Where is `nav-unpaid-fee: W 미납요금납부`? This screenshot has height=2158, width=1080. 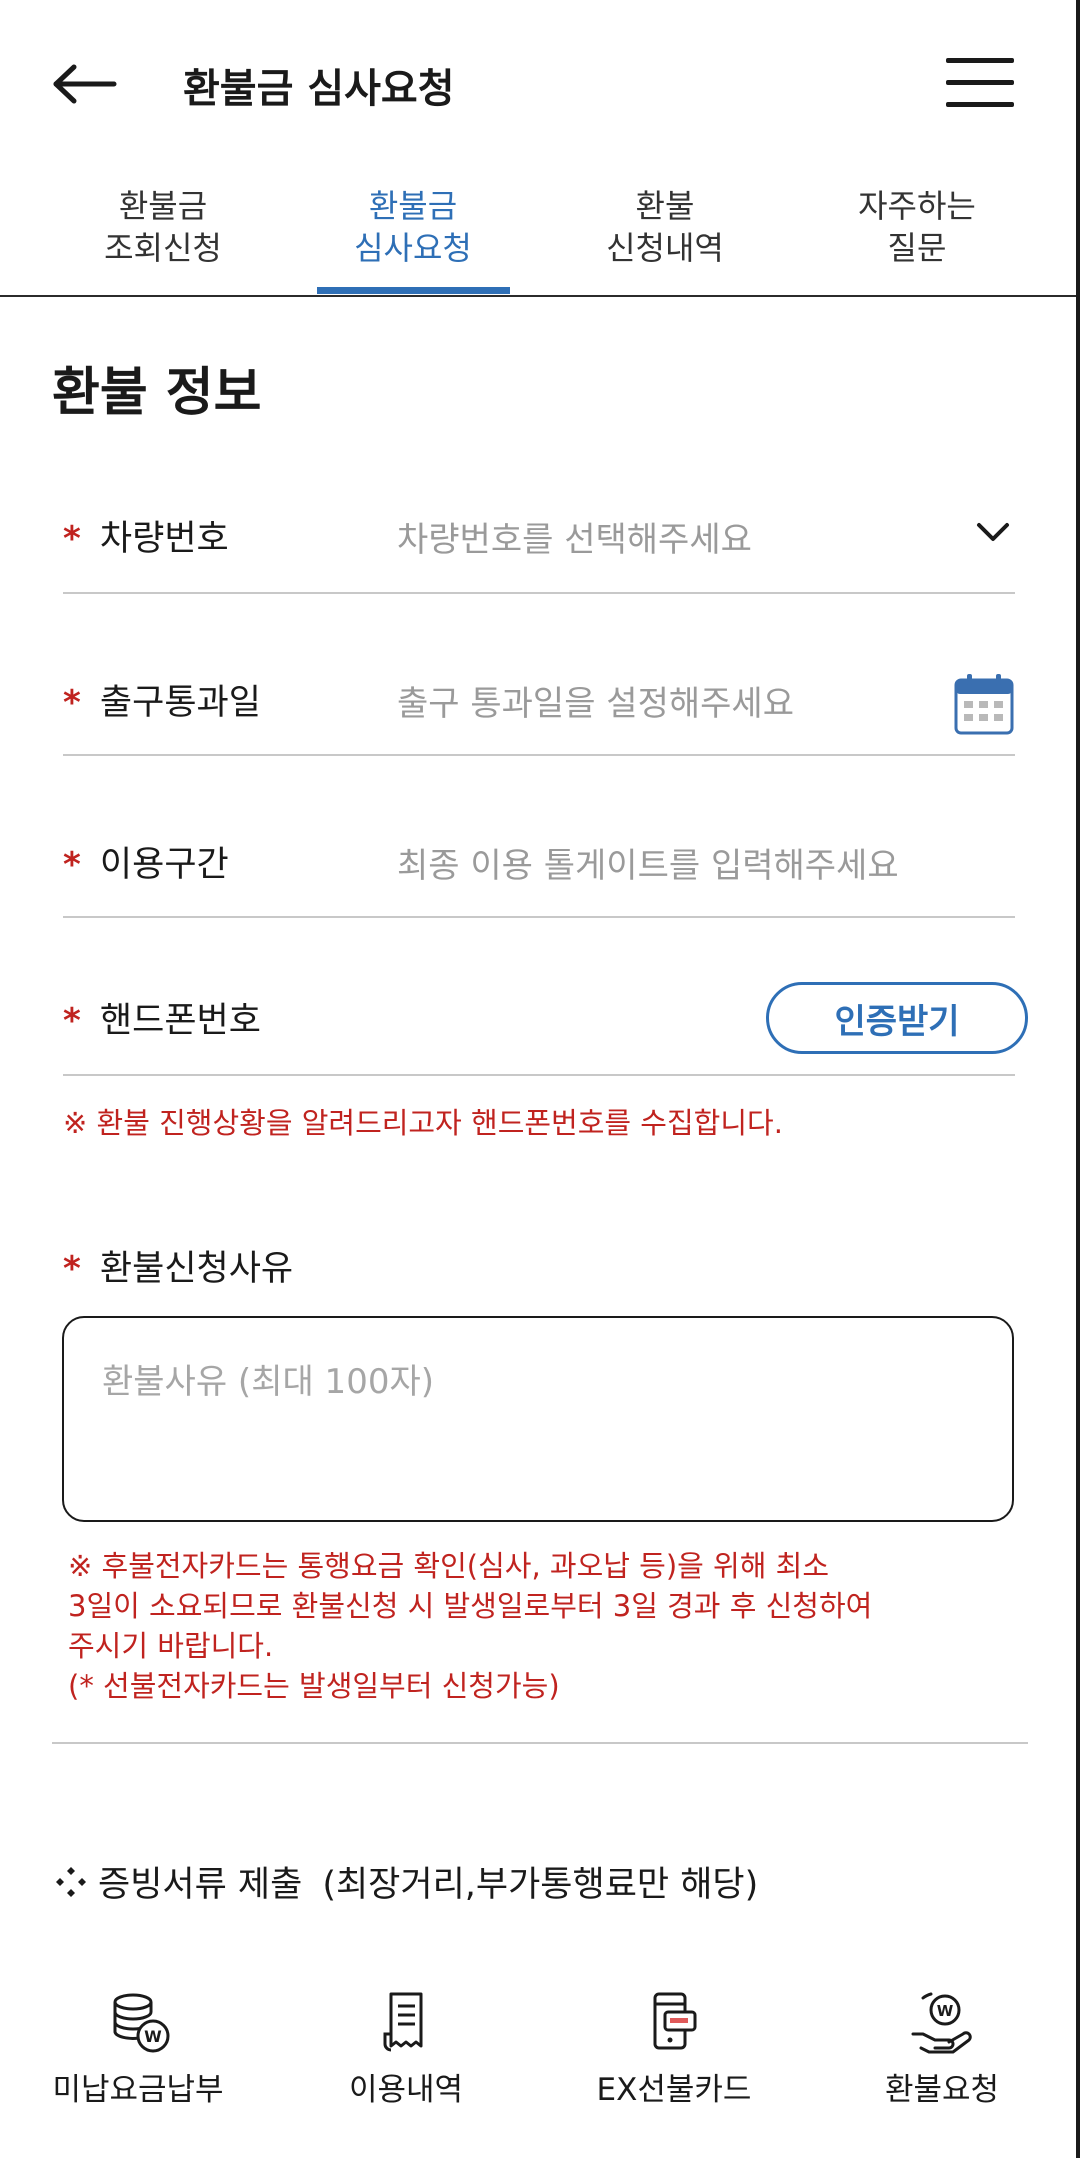
nav-unpaid-fee: W 미납요금납부 is located at coordinates (138, 2049).